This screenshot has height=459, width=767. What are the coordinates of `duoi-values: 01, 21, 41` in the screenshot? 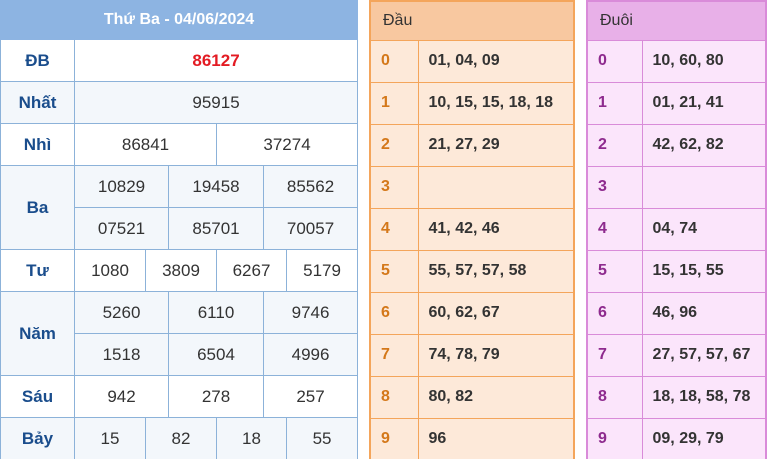 It's located at (704, 103).